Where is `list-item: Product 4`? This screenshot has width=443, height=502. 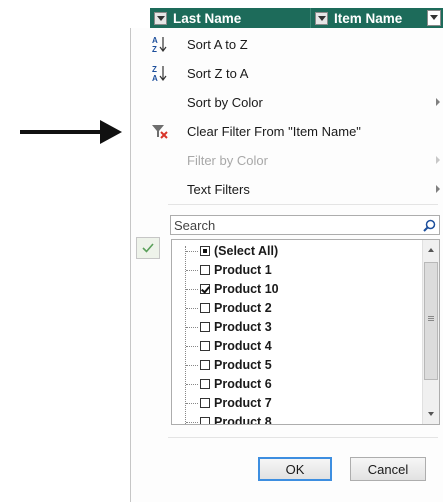
list-item: Product 4 is located at coordinates (236, 346).